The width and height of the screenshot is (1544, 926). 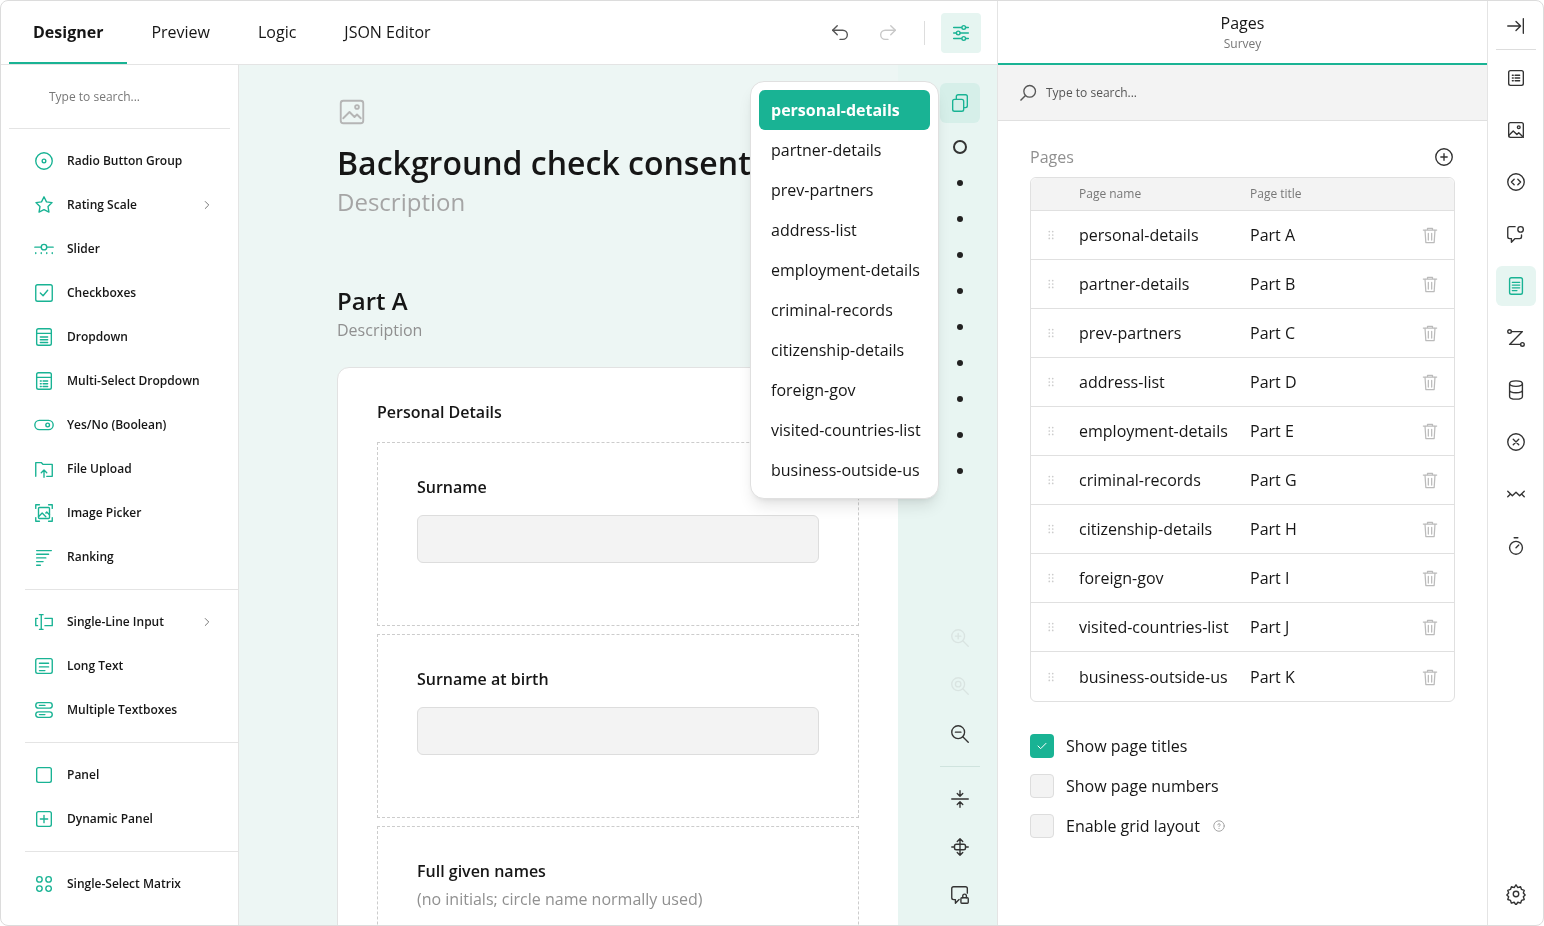 What do you see at coordinates (119, 293) in the screenshot?
I see `toolbox-item: Checkboxes` at bounding box center [119, 293].